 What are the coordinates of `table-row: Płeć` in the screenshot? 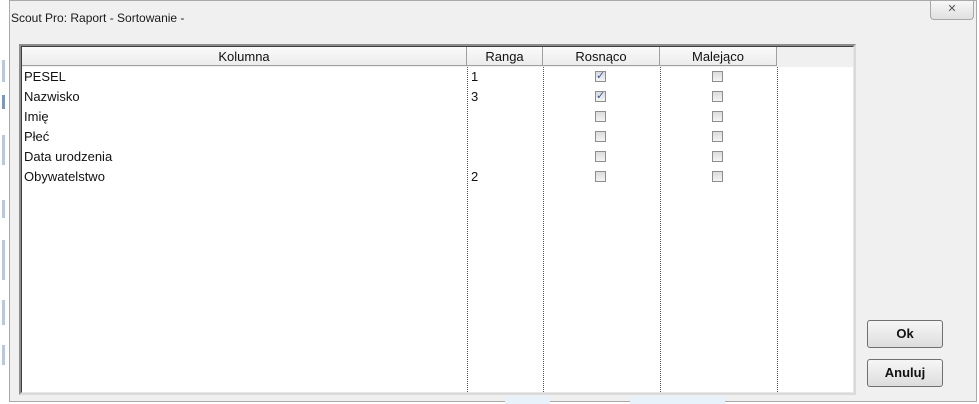 It's located at (399, 137).